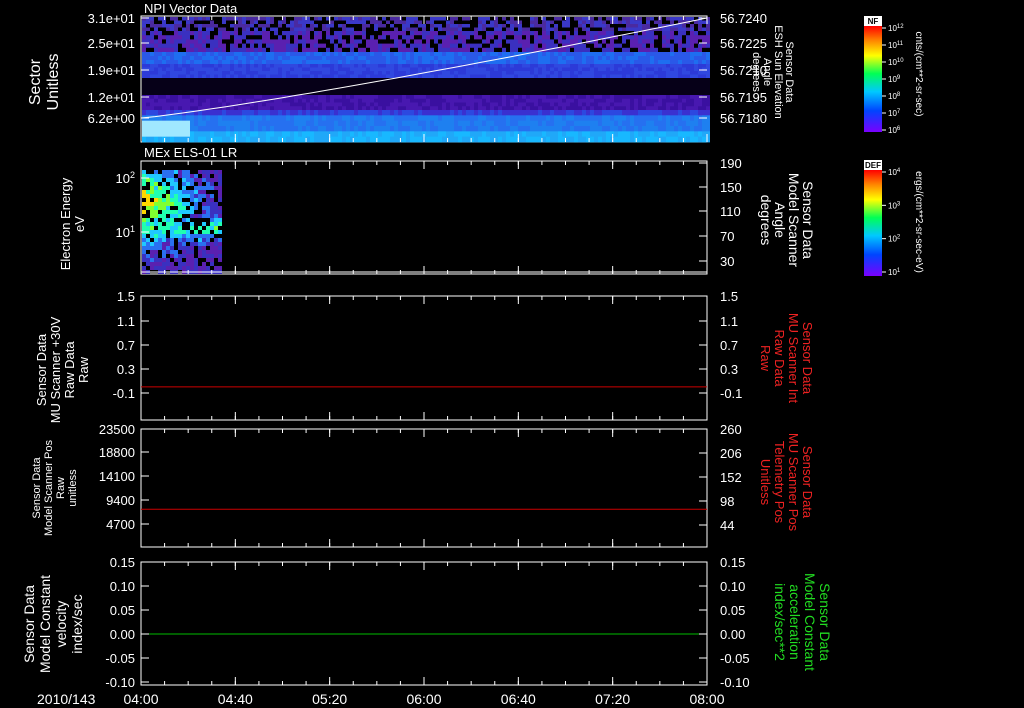 The height and width of the screenshot is (708, 1024). What do you see at coordinates (125, 232) in the screenshot?
I see `left-tick-label: 101` at bounding box center [125, 232].